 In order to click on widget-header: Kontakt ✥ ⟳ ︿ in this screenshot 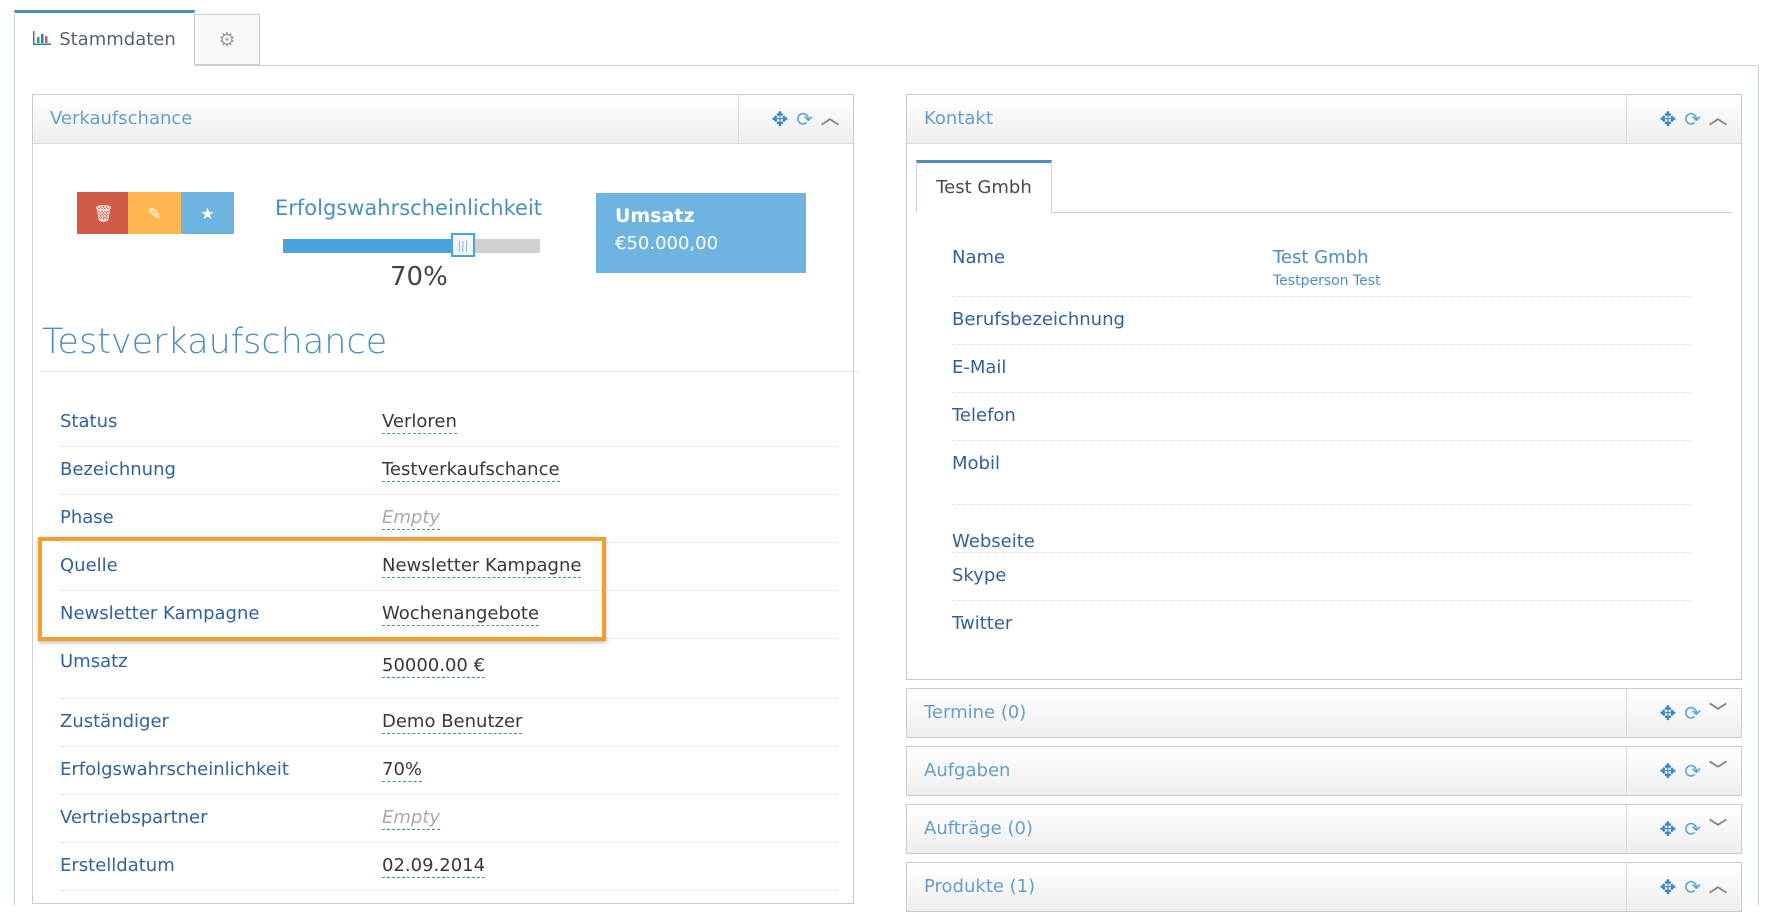, I will do `click(1324, 119)`.